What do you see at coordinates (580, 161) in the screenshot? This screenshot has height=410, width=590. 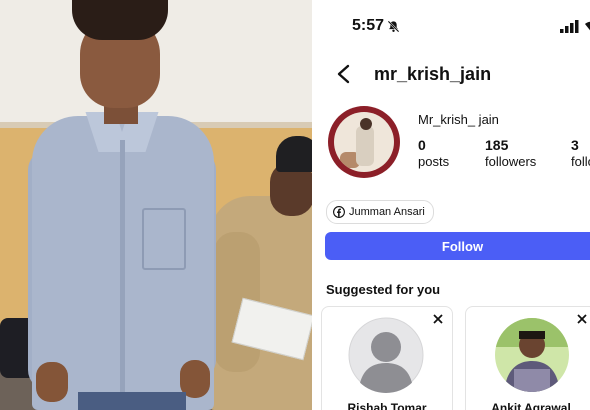 I see `following-label: following` at bounding box center [580, 161].